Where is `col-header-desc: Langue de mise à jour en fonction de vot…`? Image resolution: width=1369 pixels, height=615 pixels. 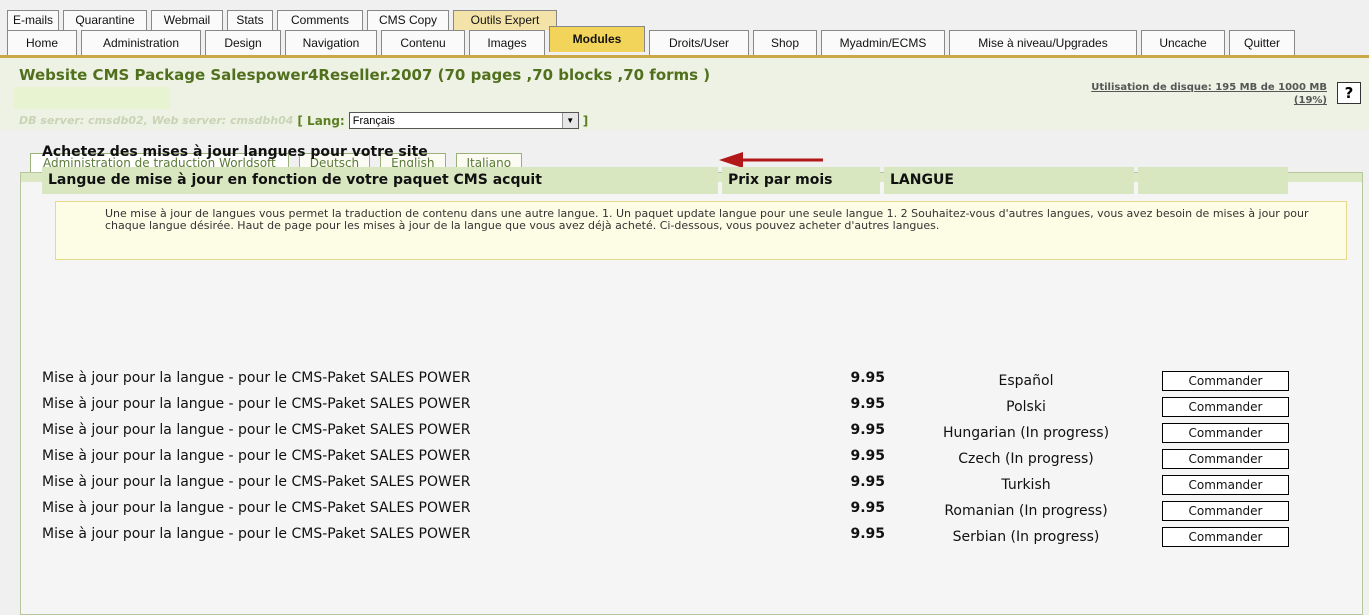
col-header-desc: Langue de mise à jour en fonction de vot… is located at coordinates (380, 180).